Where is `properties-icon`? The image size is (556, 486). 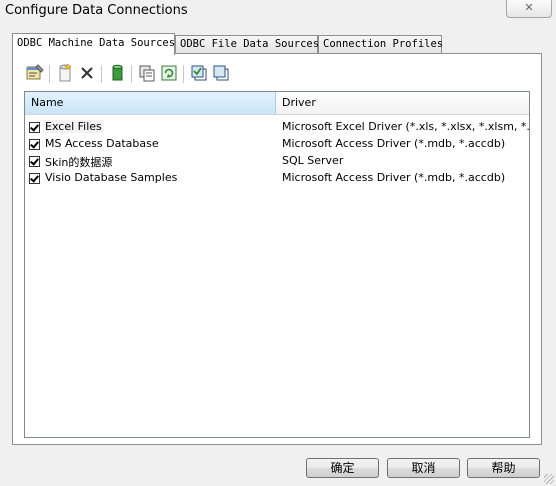
properties-icon is located at coordinates (35, 72).